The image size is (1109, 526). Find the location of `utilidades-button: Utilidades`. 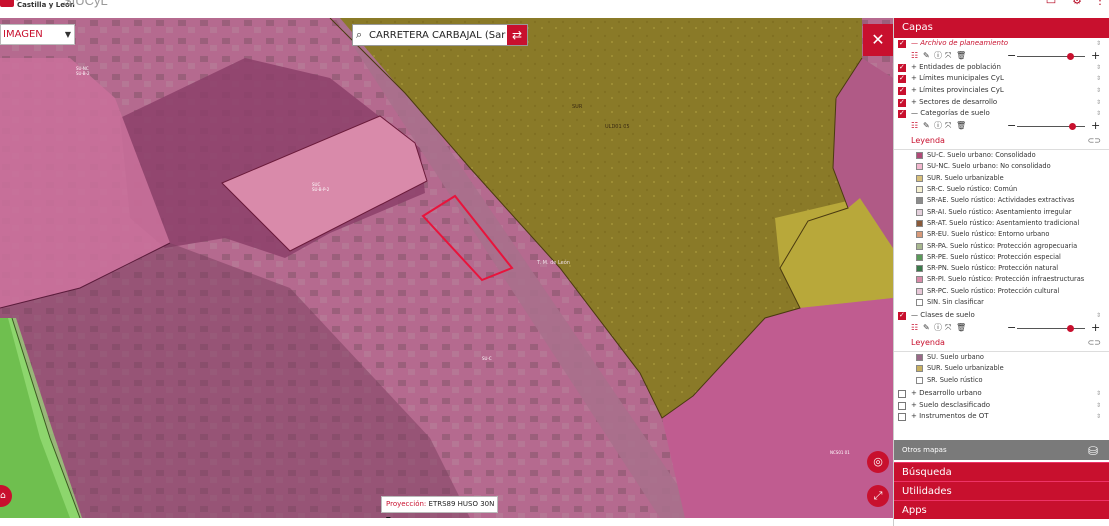

utilidades-button: Utilidades is located at coordinates (1001, 490).